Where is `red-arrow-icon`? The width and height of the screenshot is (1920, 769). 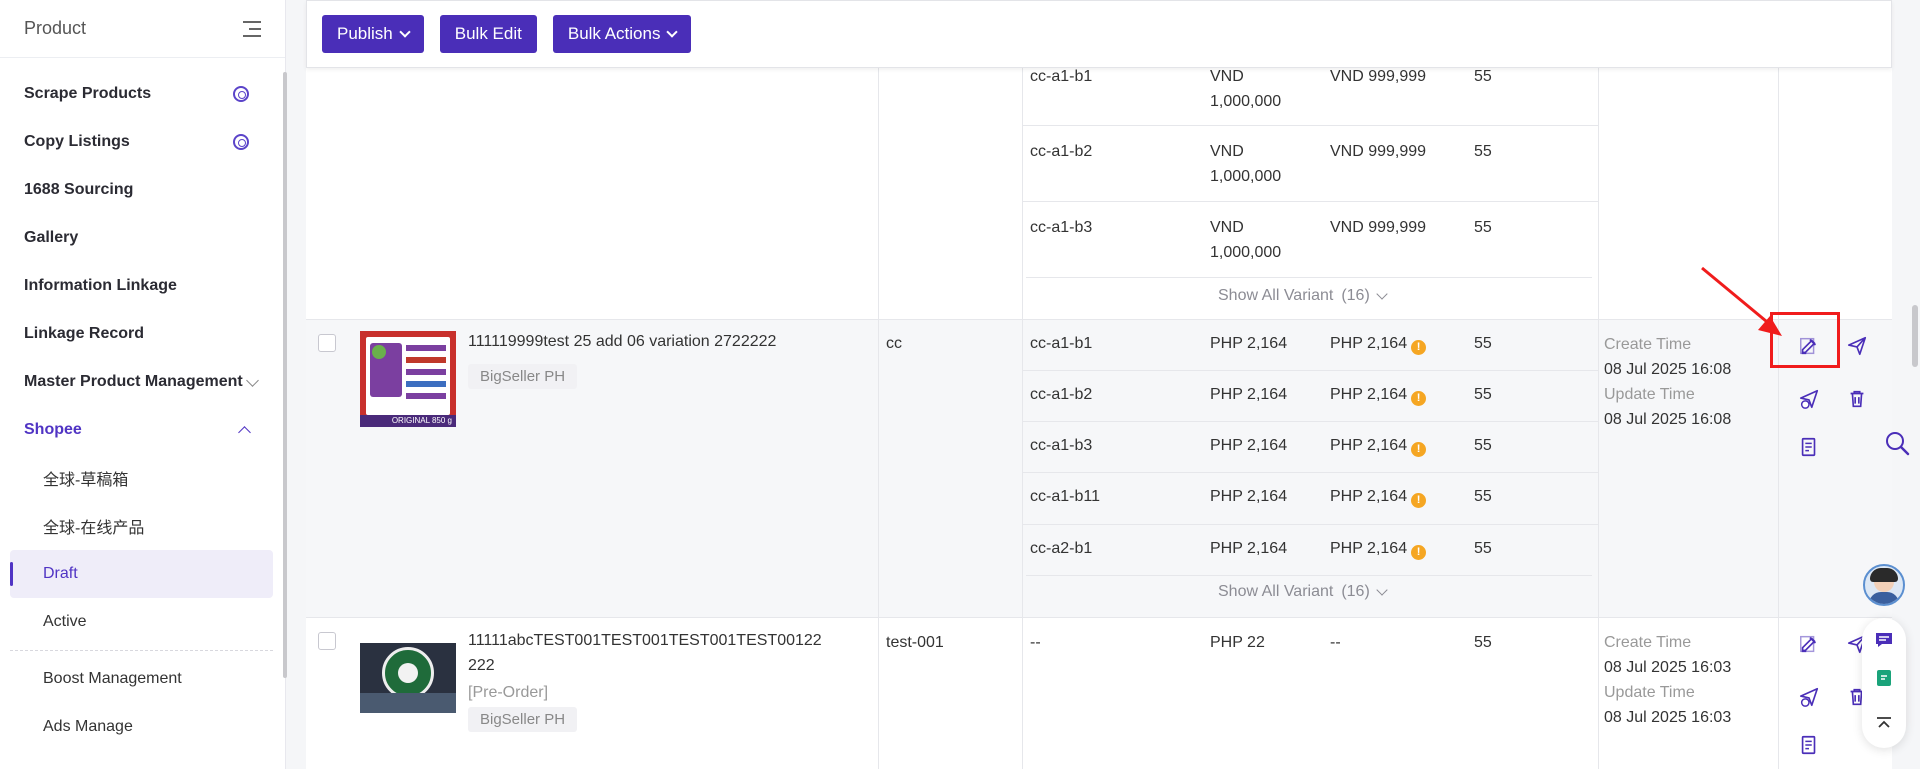 red-arrow-icon is located at coordinates (1741, 301).